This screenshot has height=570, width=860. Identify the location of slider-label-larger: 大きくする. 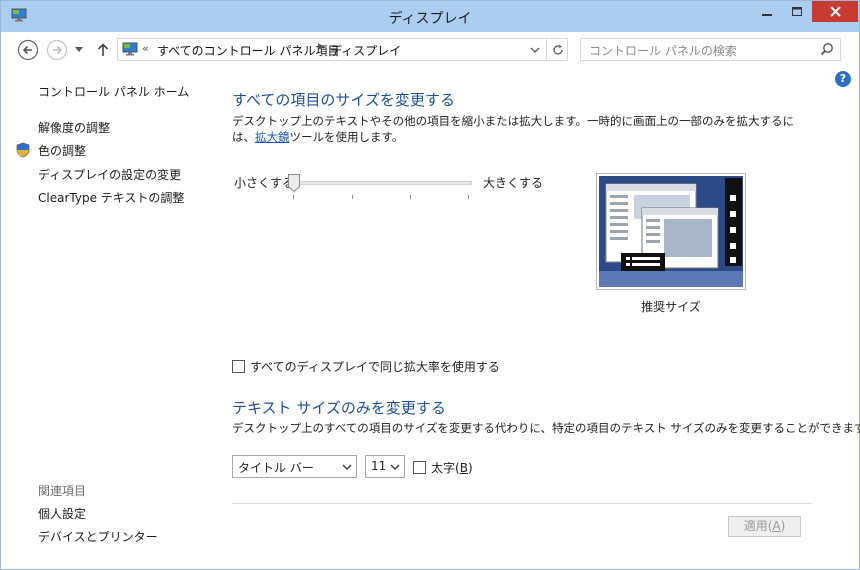
(513, 183).